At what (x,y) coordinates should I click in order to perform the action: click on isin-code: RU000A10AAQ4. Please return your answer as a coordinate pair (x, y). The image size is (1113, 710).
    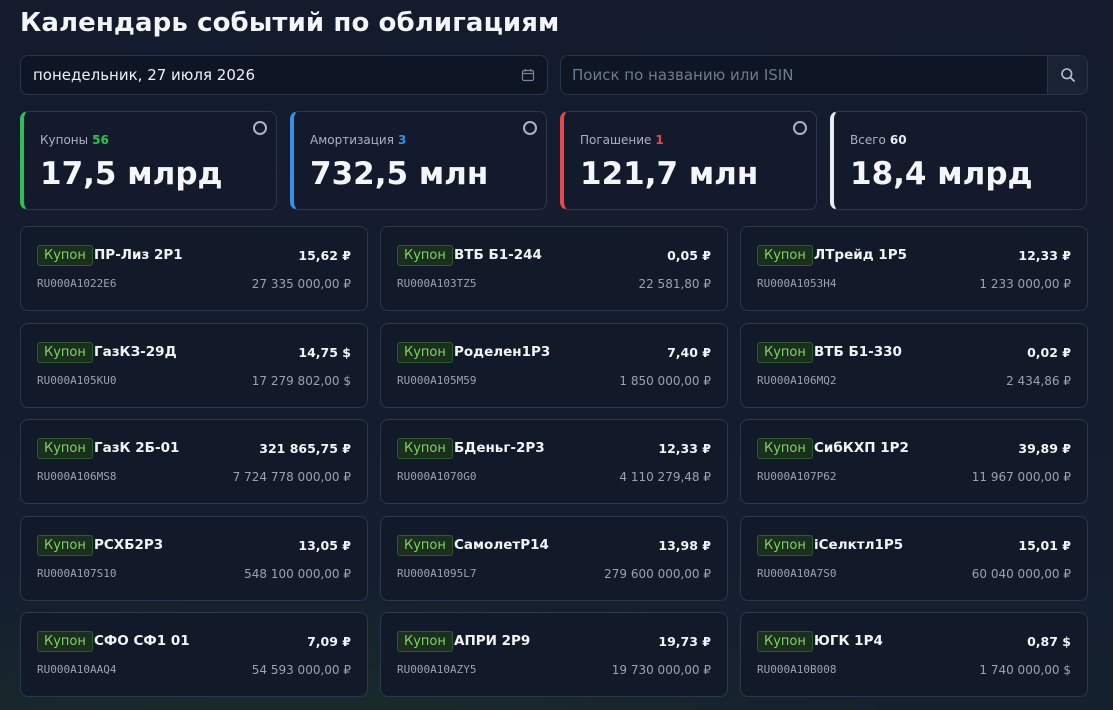
    Looking at the image, I should click on (77, 669).